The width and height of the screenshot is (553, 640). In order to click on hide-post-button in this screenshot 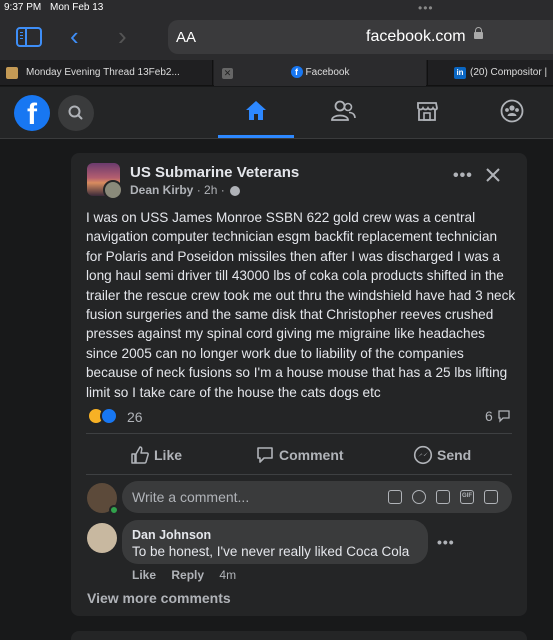, I will do `click(493, 177)`.